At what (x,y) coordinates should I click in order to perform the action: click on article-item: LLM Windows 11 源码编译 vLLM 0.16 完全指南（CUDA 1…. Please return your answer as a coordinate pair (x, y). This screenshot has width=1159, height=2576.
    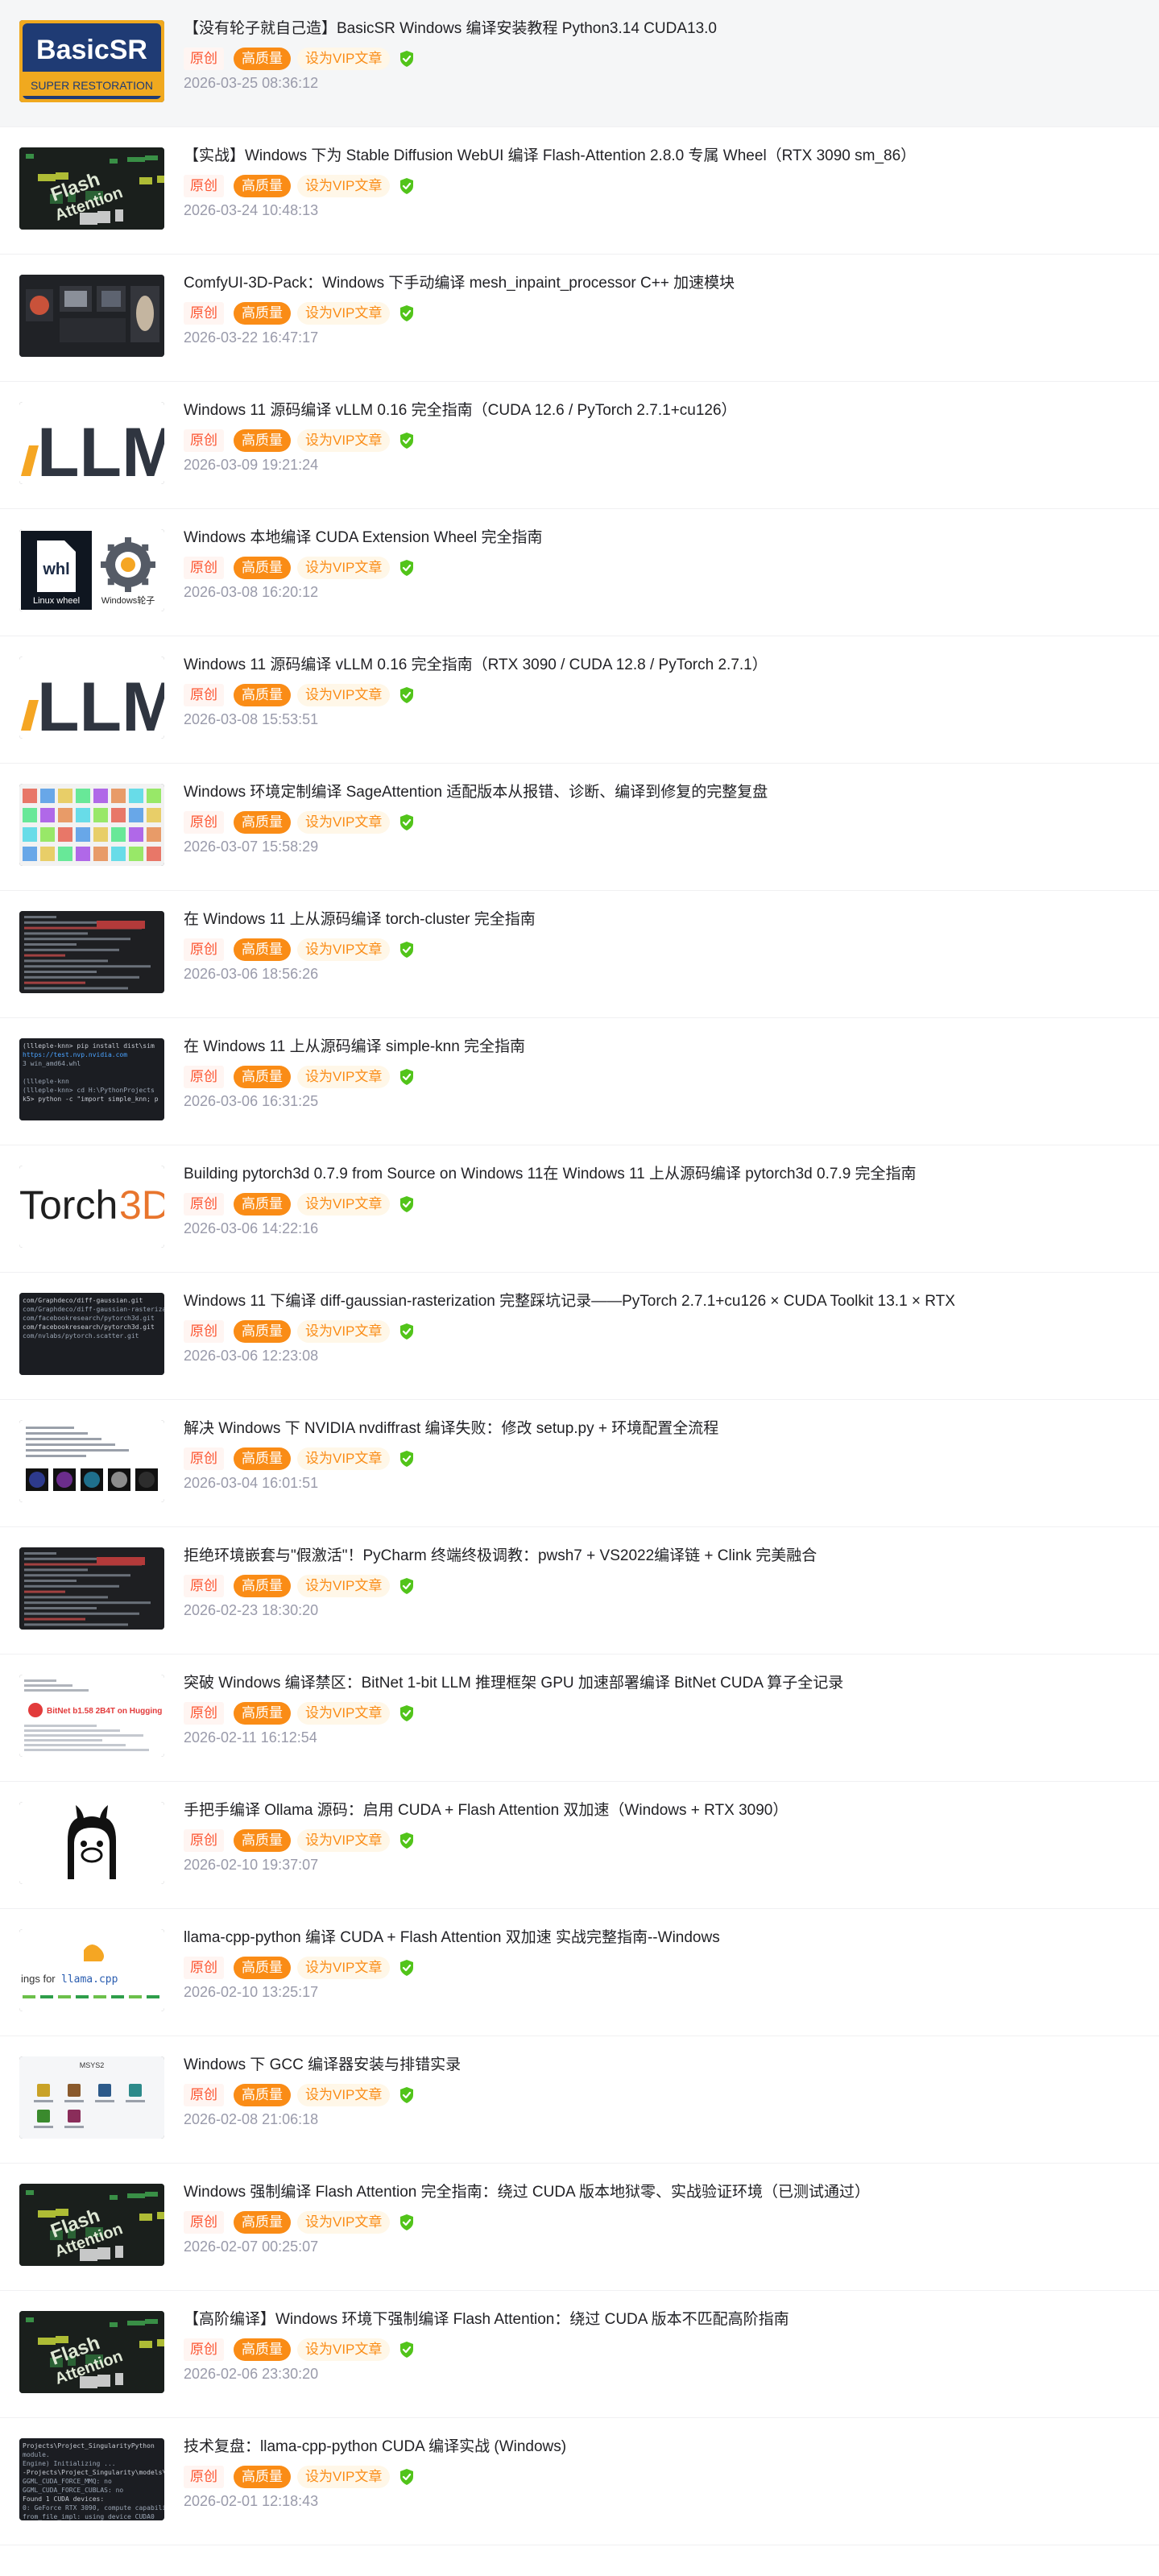
    Looking at the image, I should click on (579, 445).